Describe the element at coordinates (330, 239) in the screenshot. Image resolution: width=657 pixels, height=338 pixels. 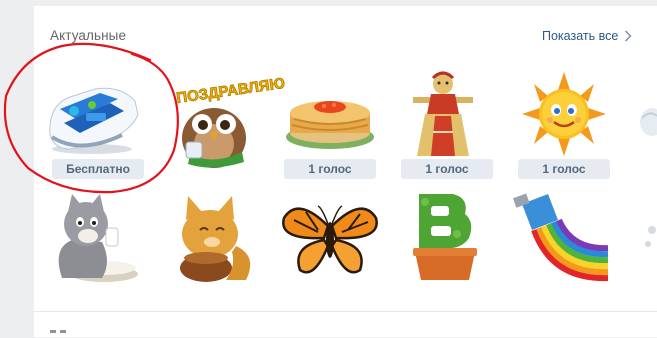
I see `butterfly-image` at that location.